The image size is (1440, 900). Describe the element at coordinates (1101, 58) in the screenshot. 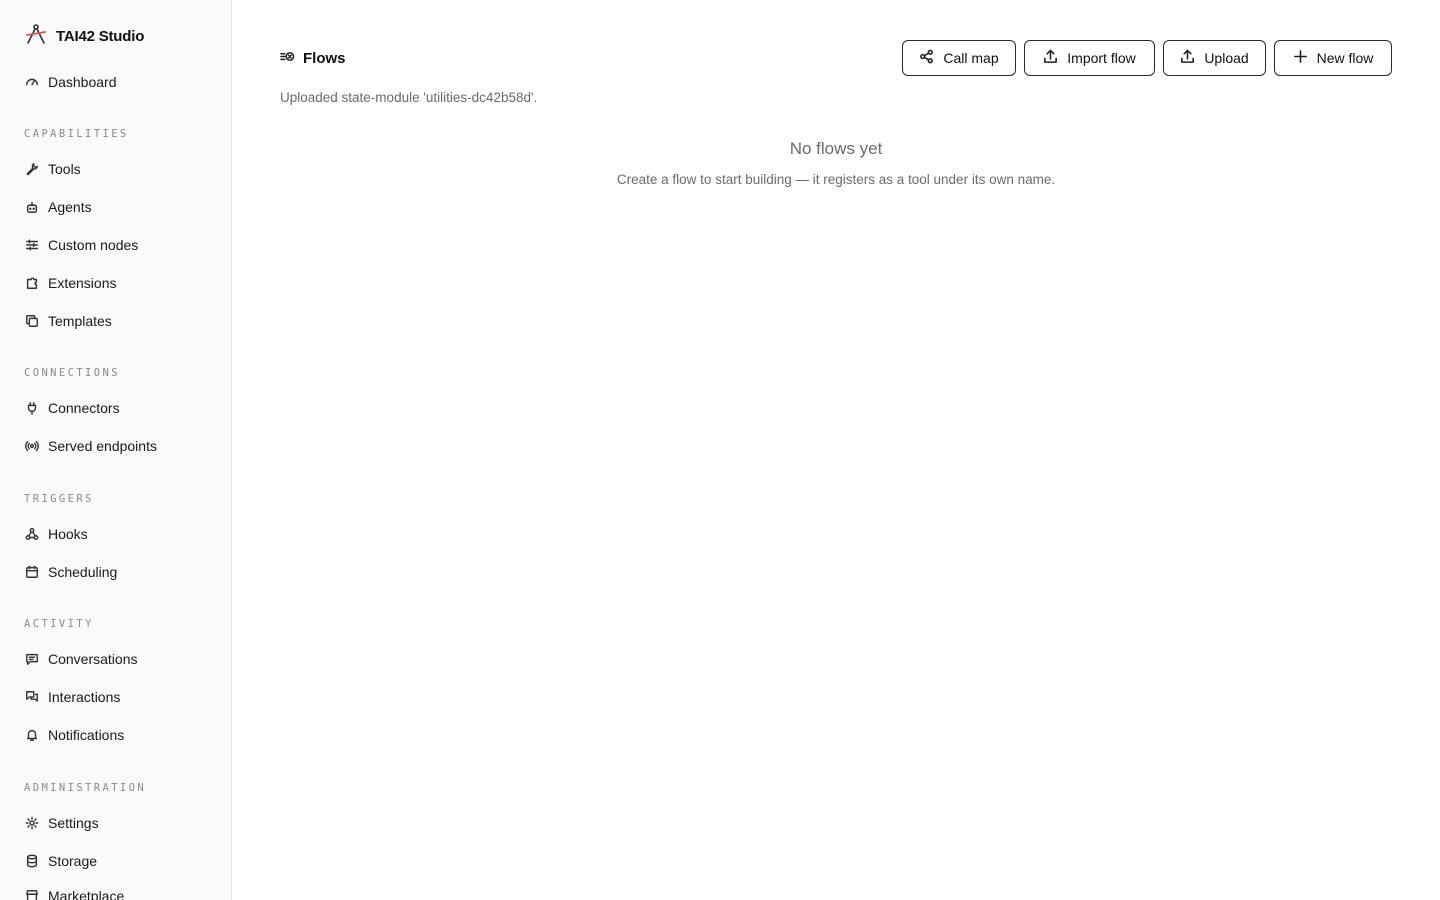

I see `import-flow-label: Import flow` at that location.